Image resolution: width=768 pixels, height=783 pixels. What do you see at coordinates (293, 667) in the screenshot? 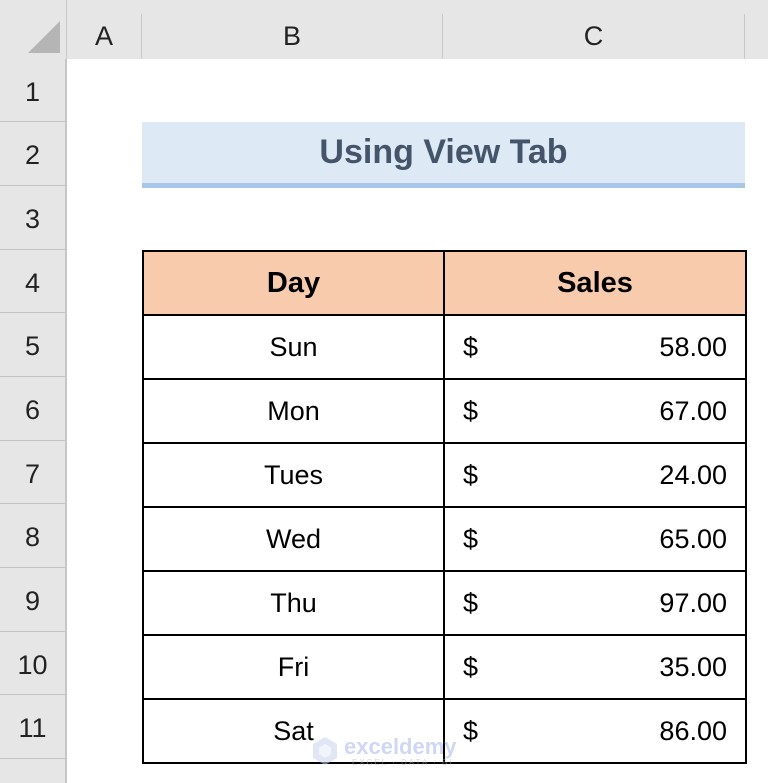
I see `day-cell: Fri` at bounding box center [293, 667].